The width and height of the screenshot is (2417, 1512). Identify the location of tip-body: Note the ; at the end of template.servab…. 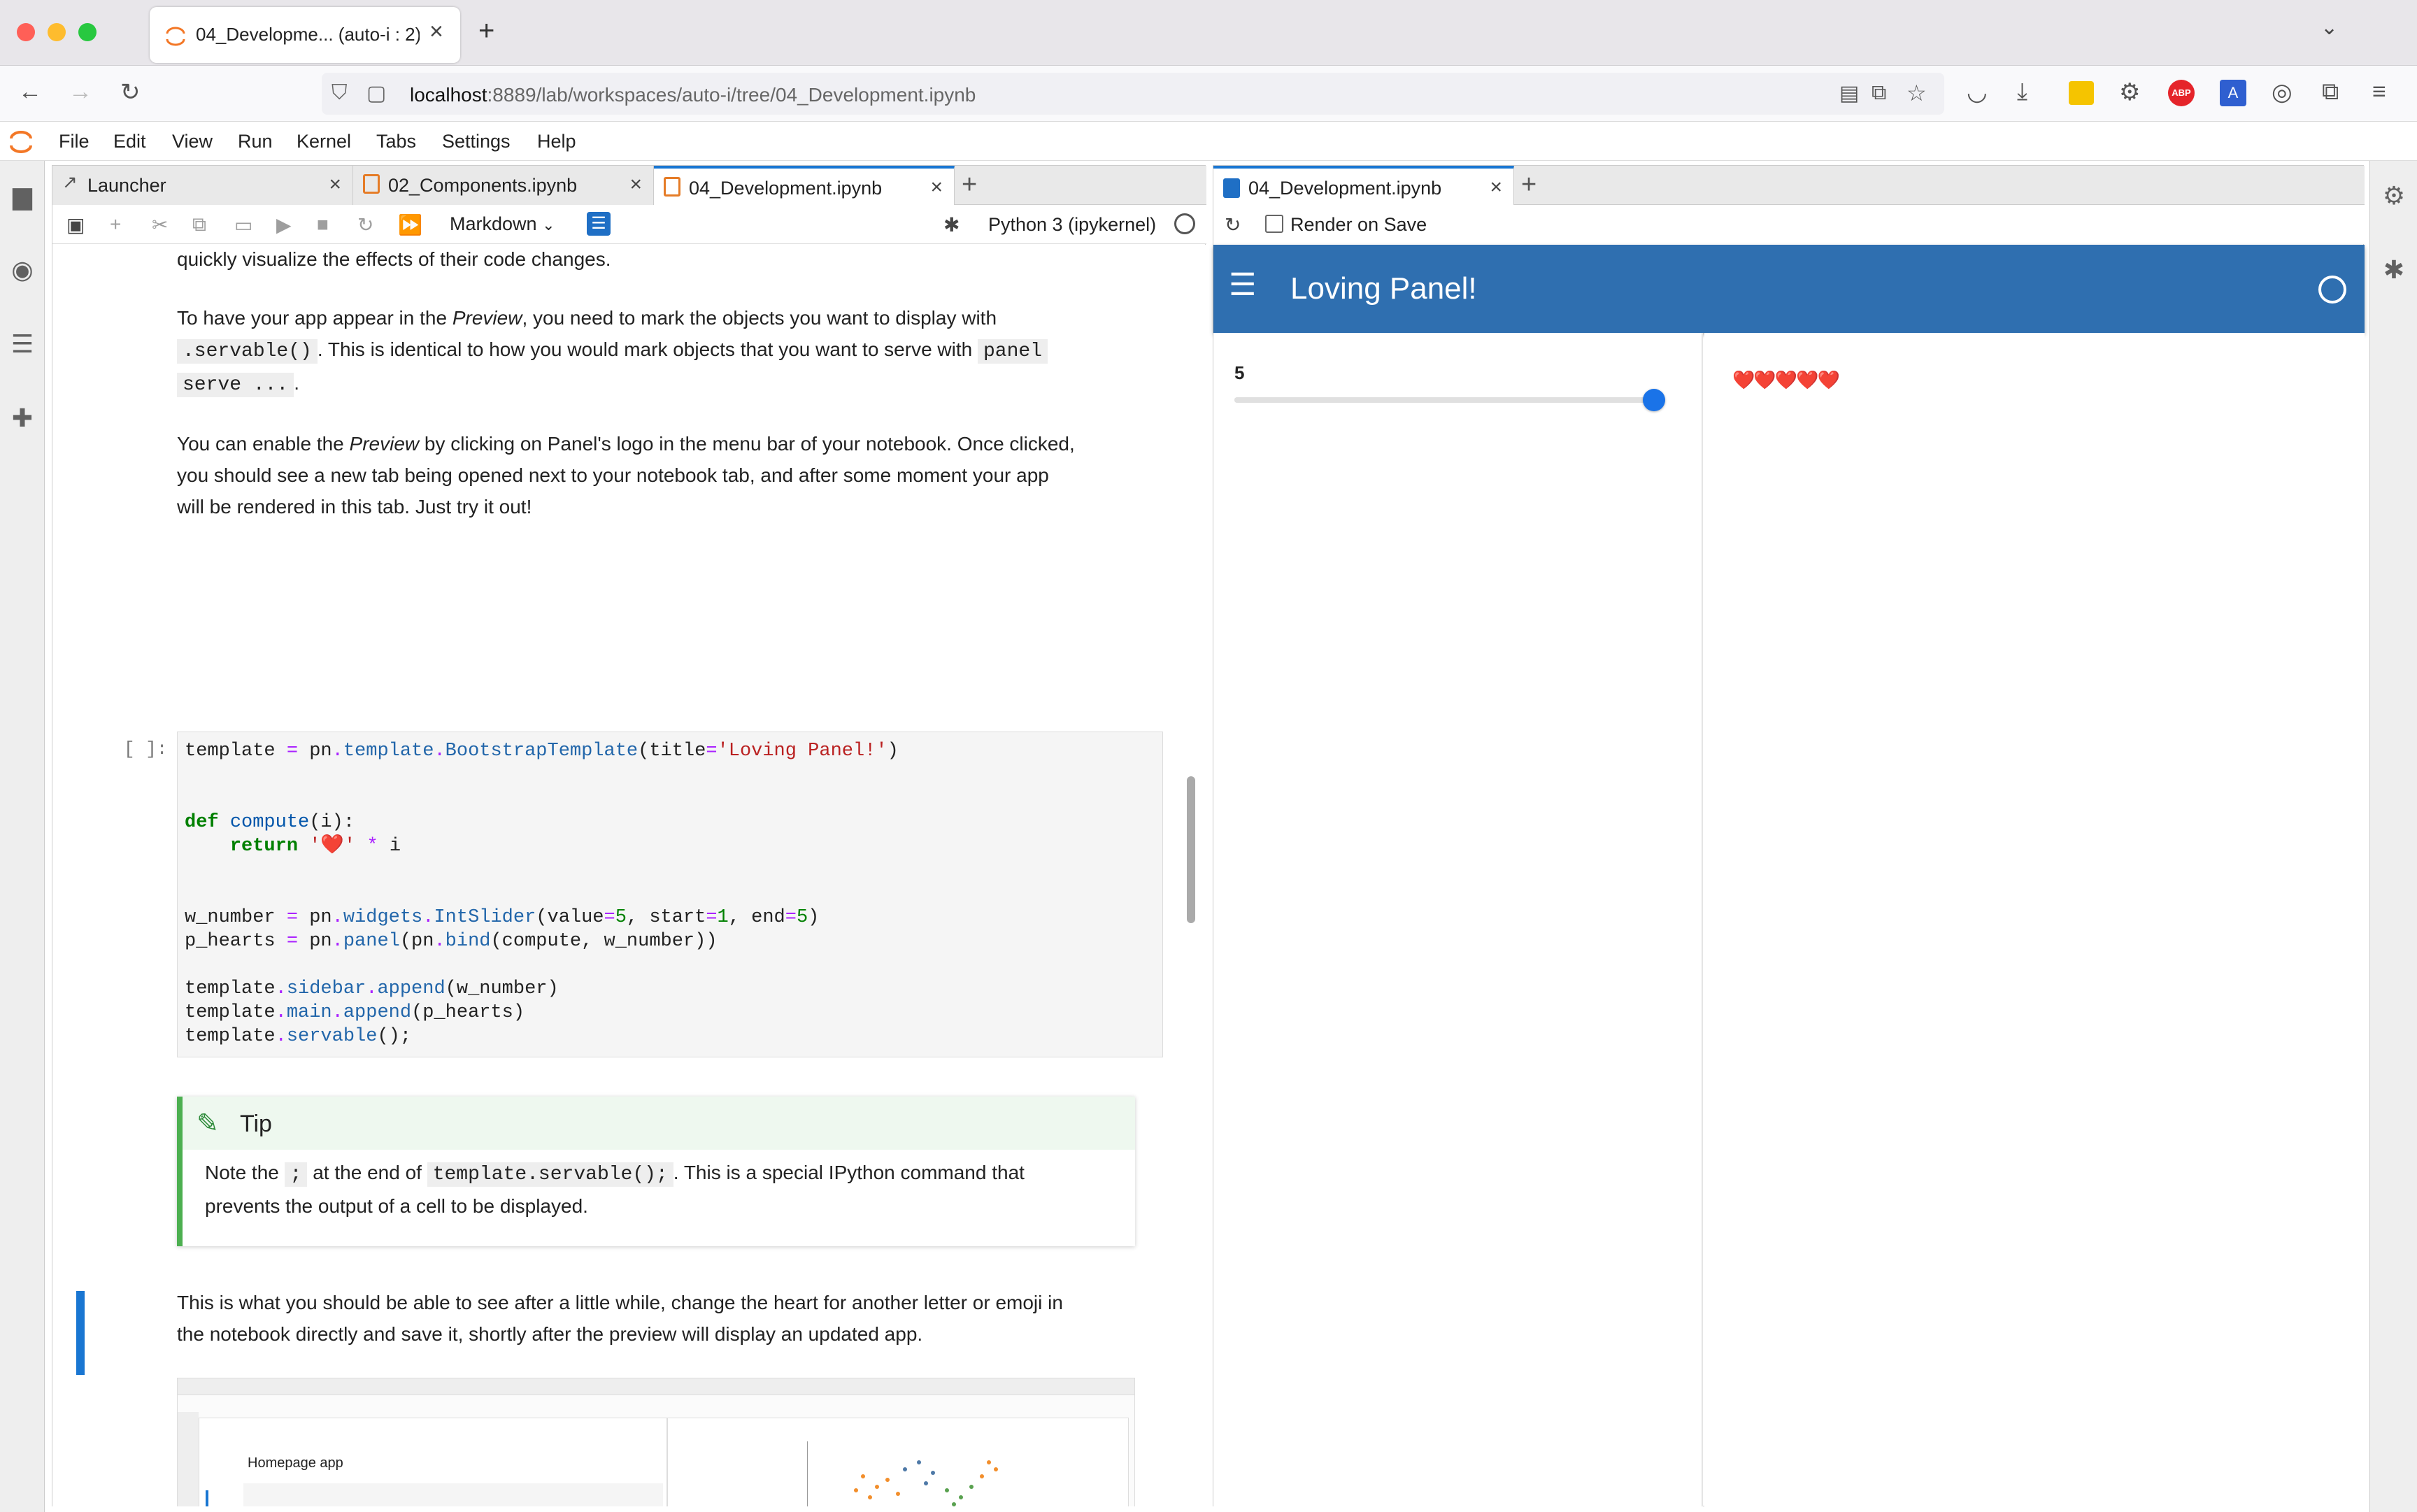
(615, 1189).